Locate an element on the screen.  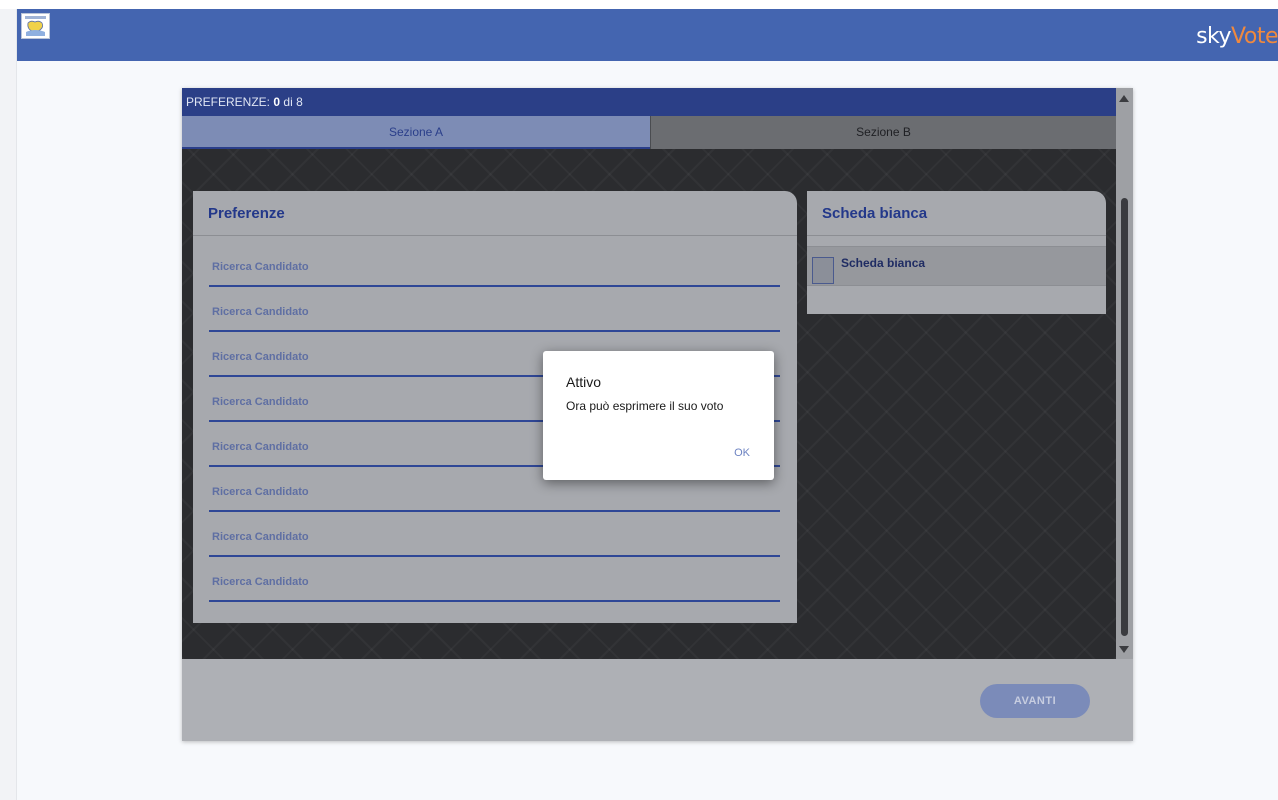
blank-ballot-checkbox is located at coordinates (823, 270).